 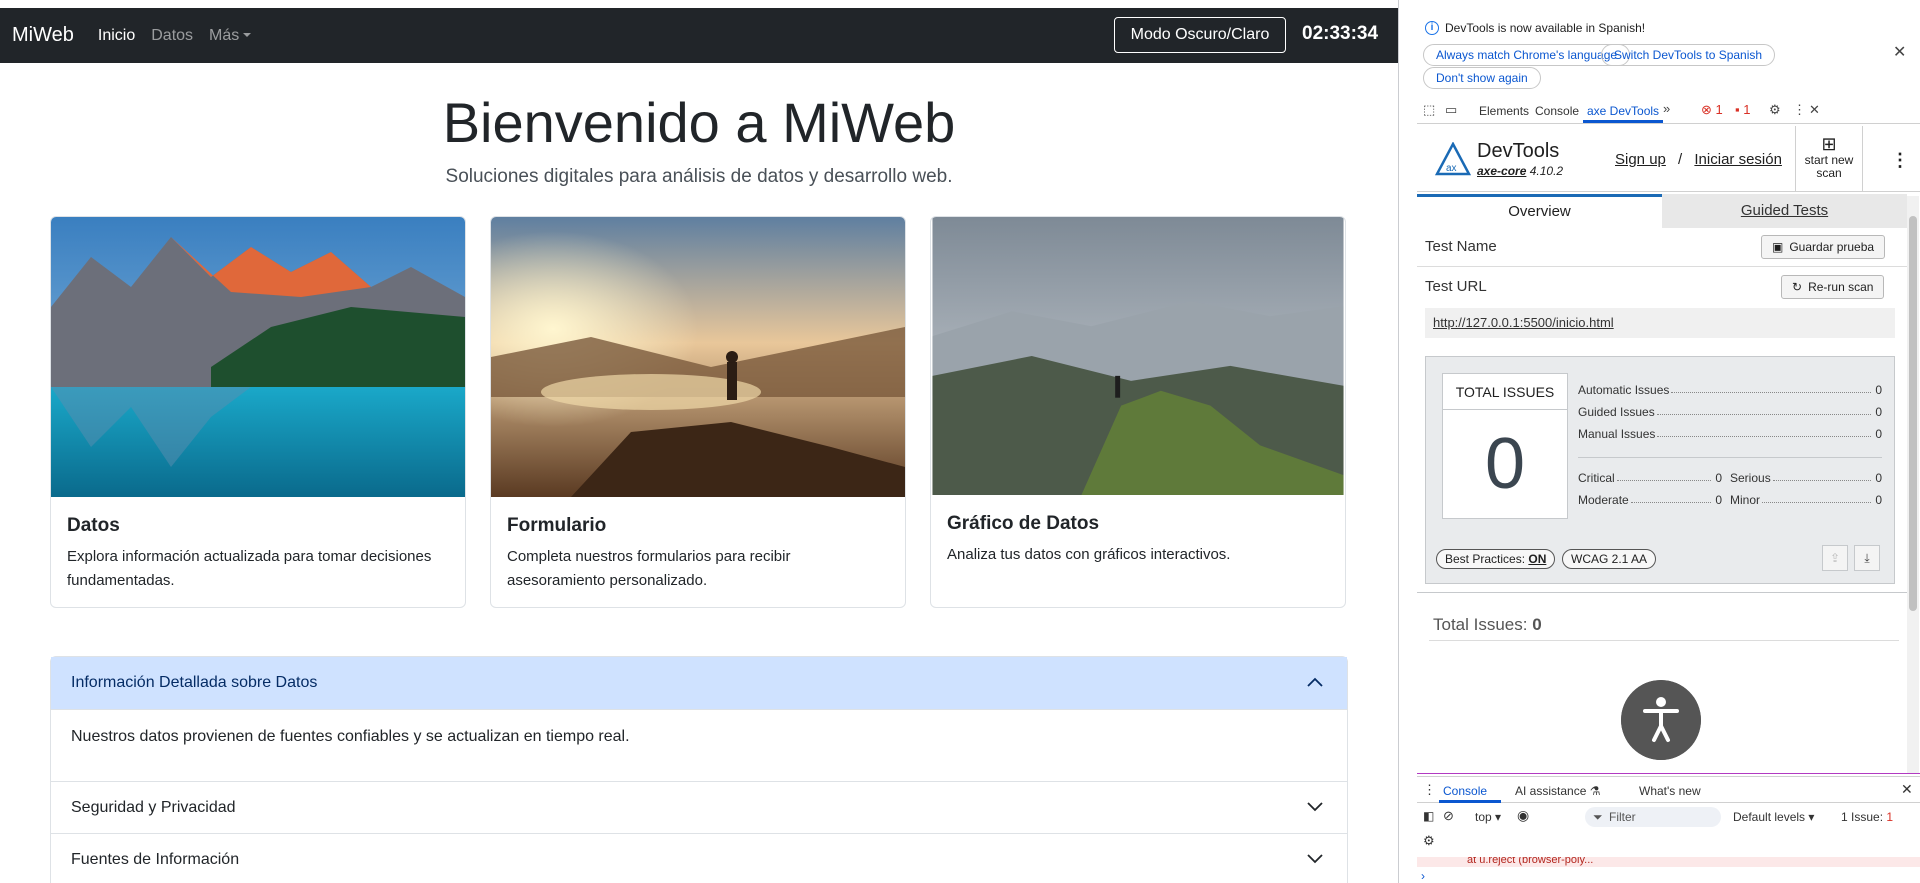 I want to click on card-title: Formulario, so click(x=557, y=525).